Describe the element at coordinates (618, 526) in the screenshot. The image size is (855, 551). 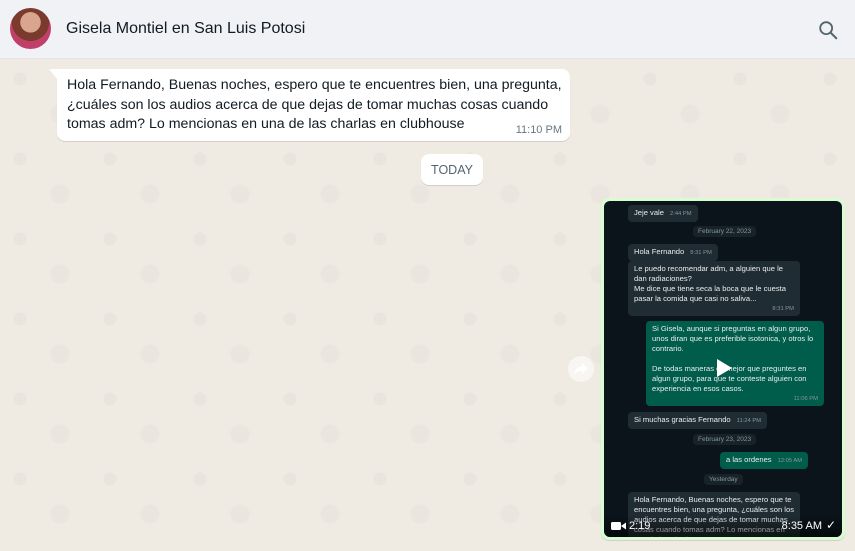
I see `video-camera-icon` at that location.